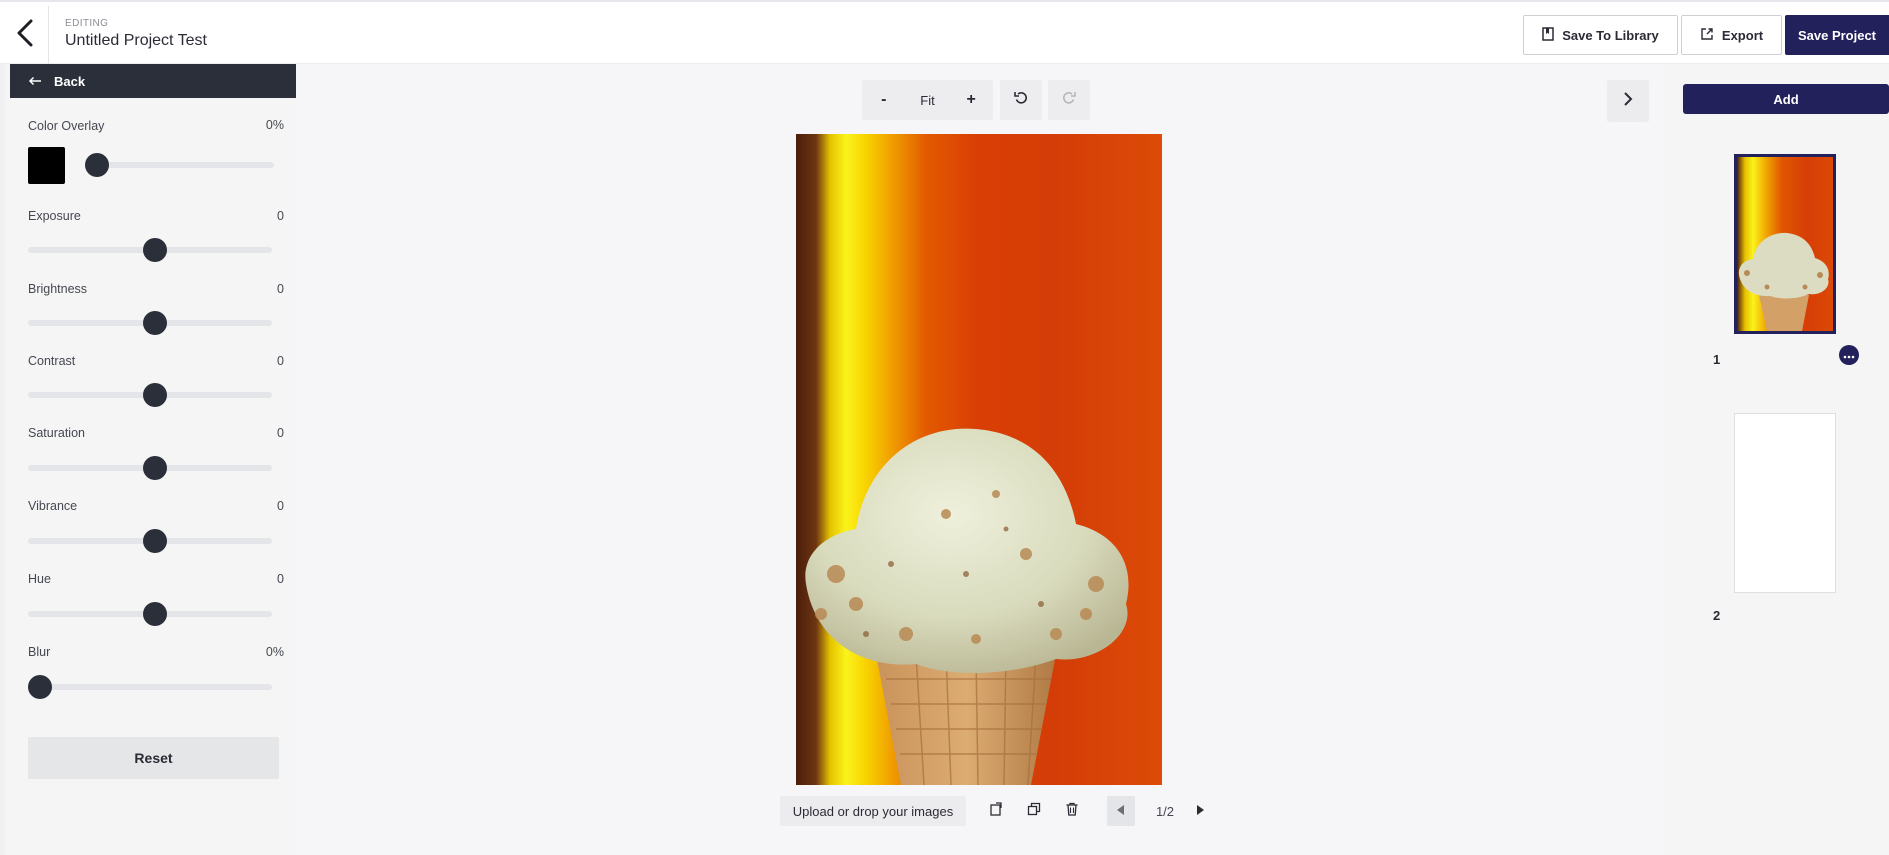 The image size is (1889, 855). I want to click on previous-page-button, so click(1121, 811).